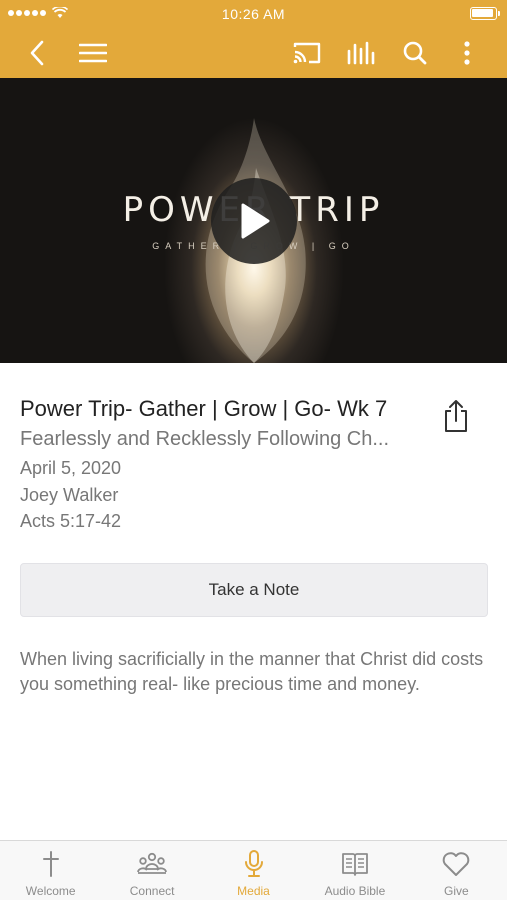 The width and height of the screenshot is (507, 900). I want to click on tab-bar: Welcome Connect Media Audio Bible Give, so click(253, 870).